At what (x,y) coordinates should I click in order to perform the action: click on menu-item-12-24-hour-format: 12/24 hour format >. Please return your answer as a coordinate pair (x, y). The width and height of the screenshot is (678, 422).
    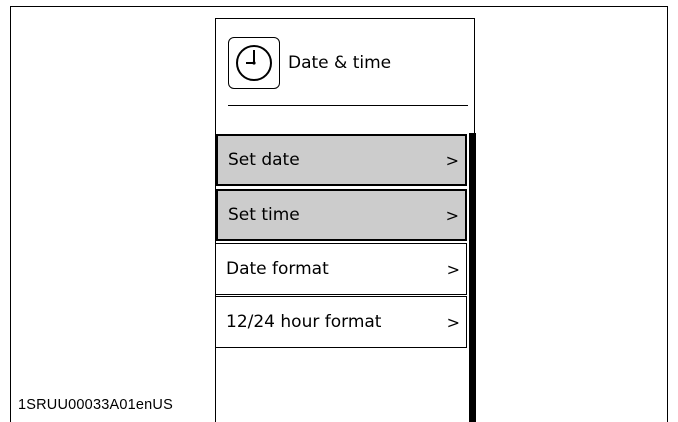
    Looking at the image, I should click on (341, 322).